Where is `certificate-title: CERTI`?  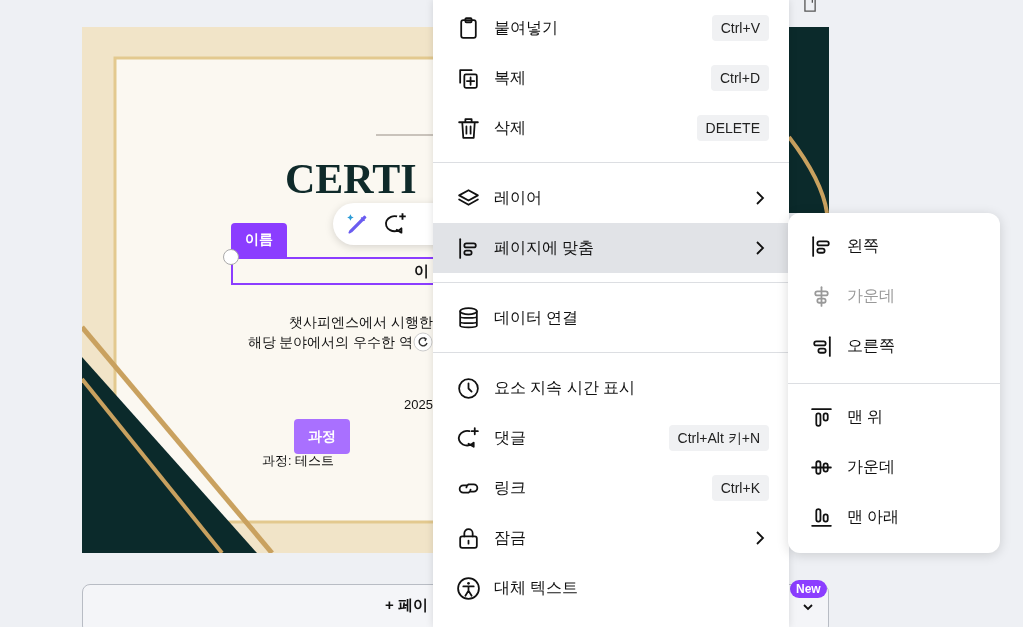 certificate-title: CERTI is located at coordinates (351, 179).